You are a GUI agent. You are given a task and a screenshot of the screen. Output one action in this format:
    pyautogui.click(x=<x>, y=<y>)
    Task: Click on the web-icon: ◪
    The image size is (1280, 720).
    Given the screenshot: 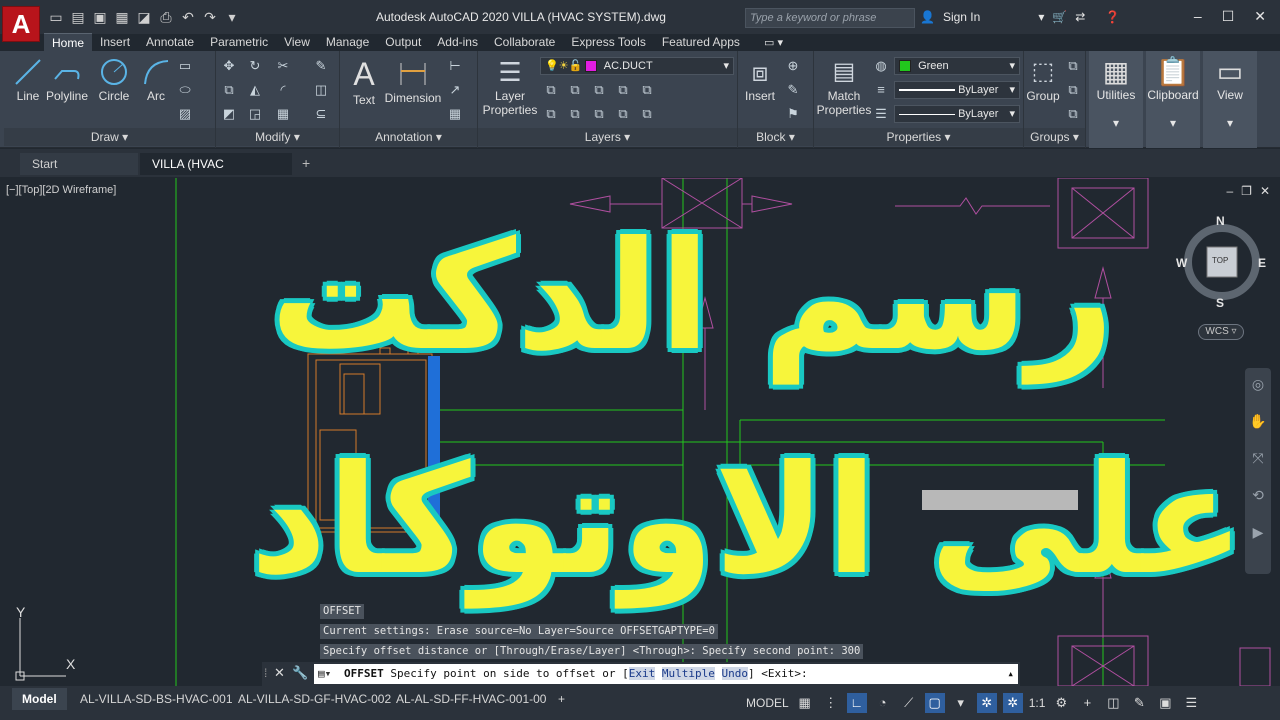 What is the action you would take?
    pyautogui.click(x=144, y=17)
    